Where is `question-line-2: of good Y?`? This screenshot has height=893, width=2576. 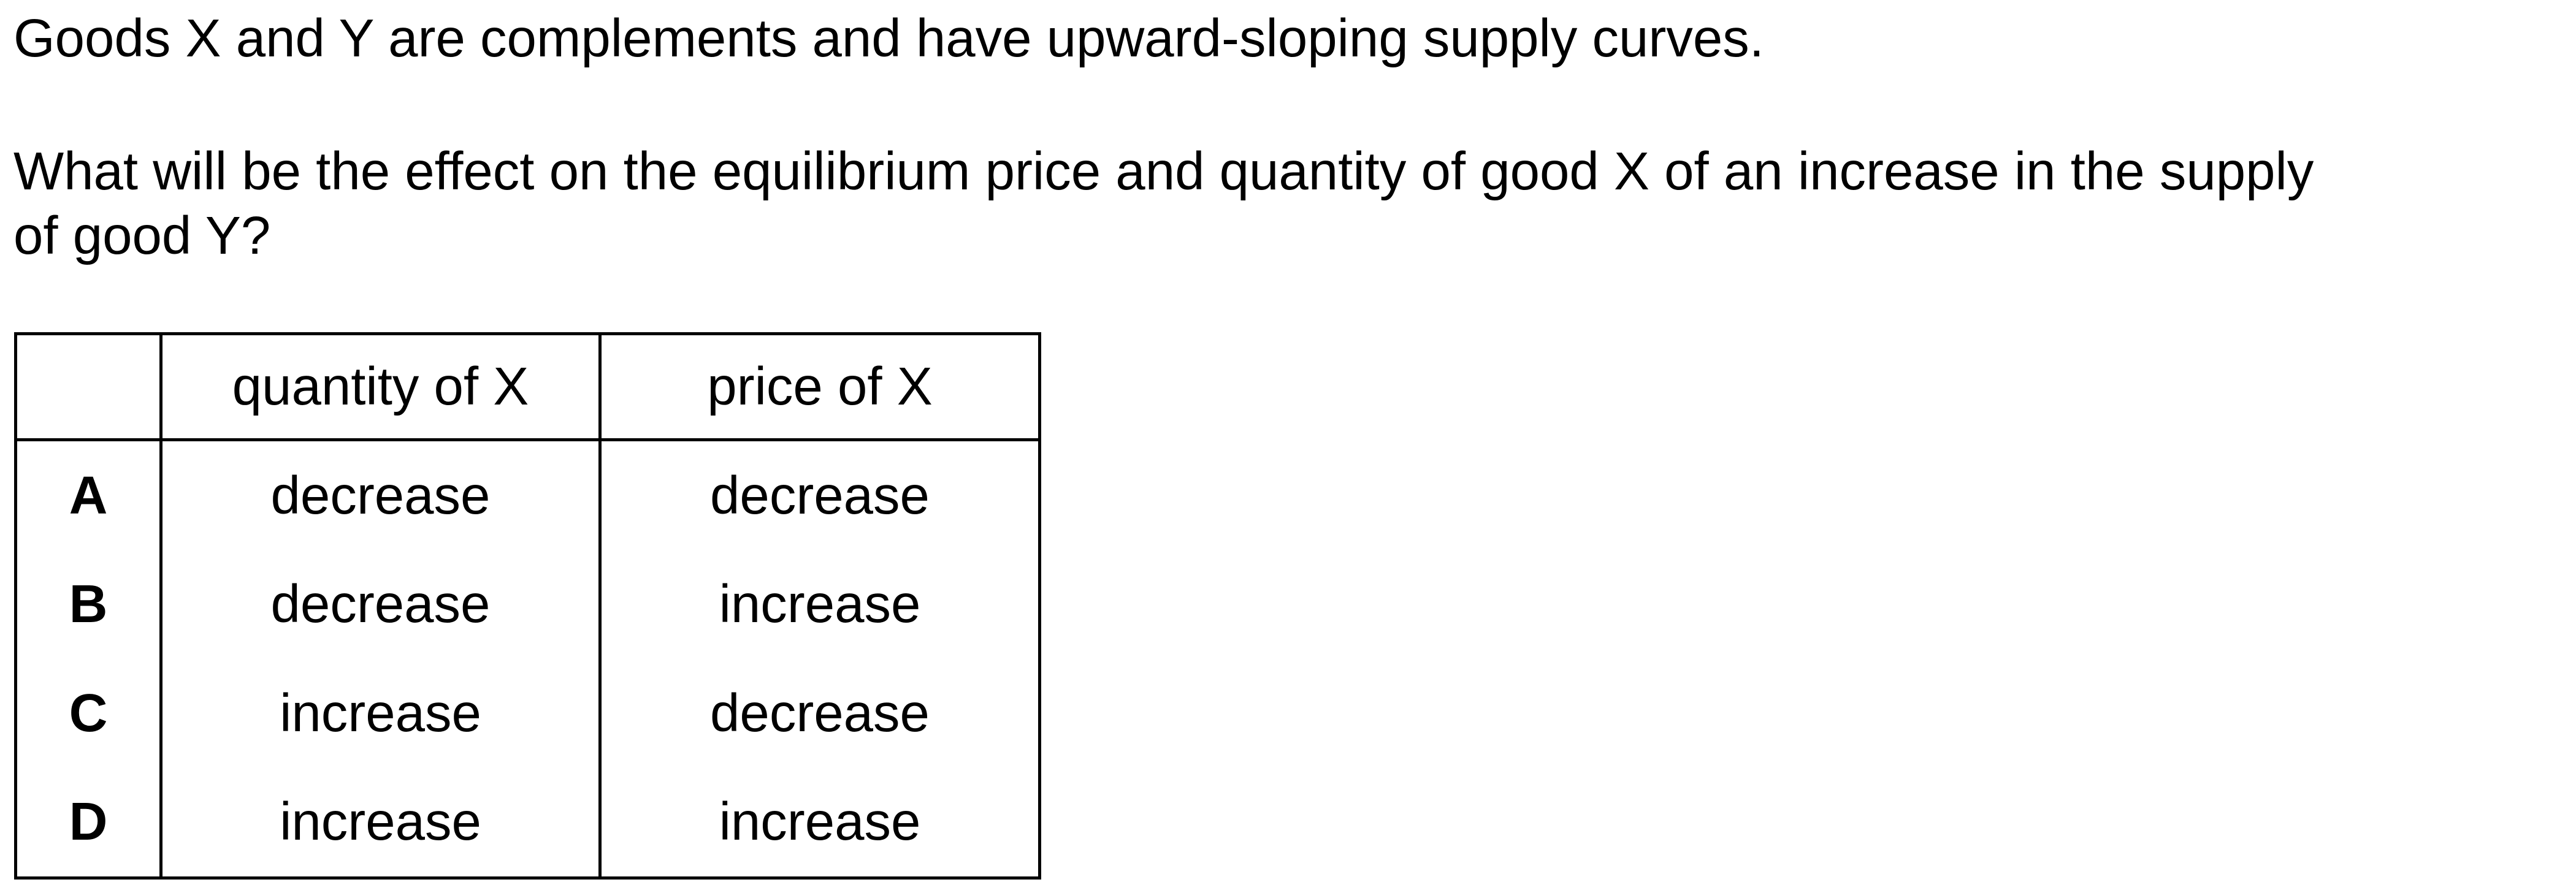
question-line-2: of good Y? is located at coordinates (142, 235).